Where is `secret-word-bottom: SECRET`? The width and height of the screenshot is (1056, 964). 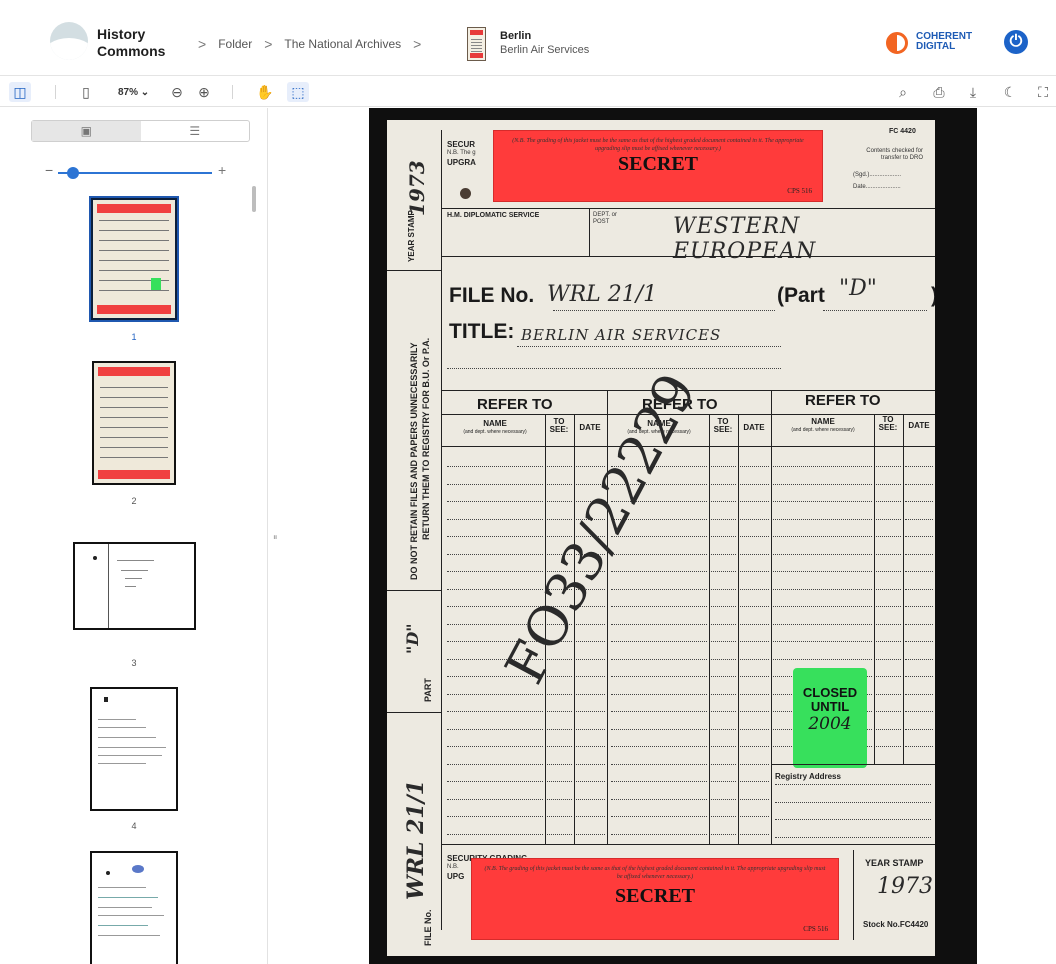 secret-word-bottom: SECRET is located at coordinates (655, 896).